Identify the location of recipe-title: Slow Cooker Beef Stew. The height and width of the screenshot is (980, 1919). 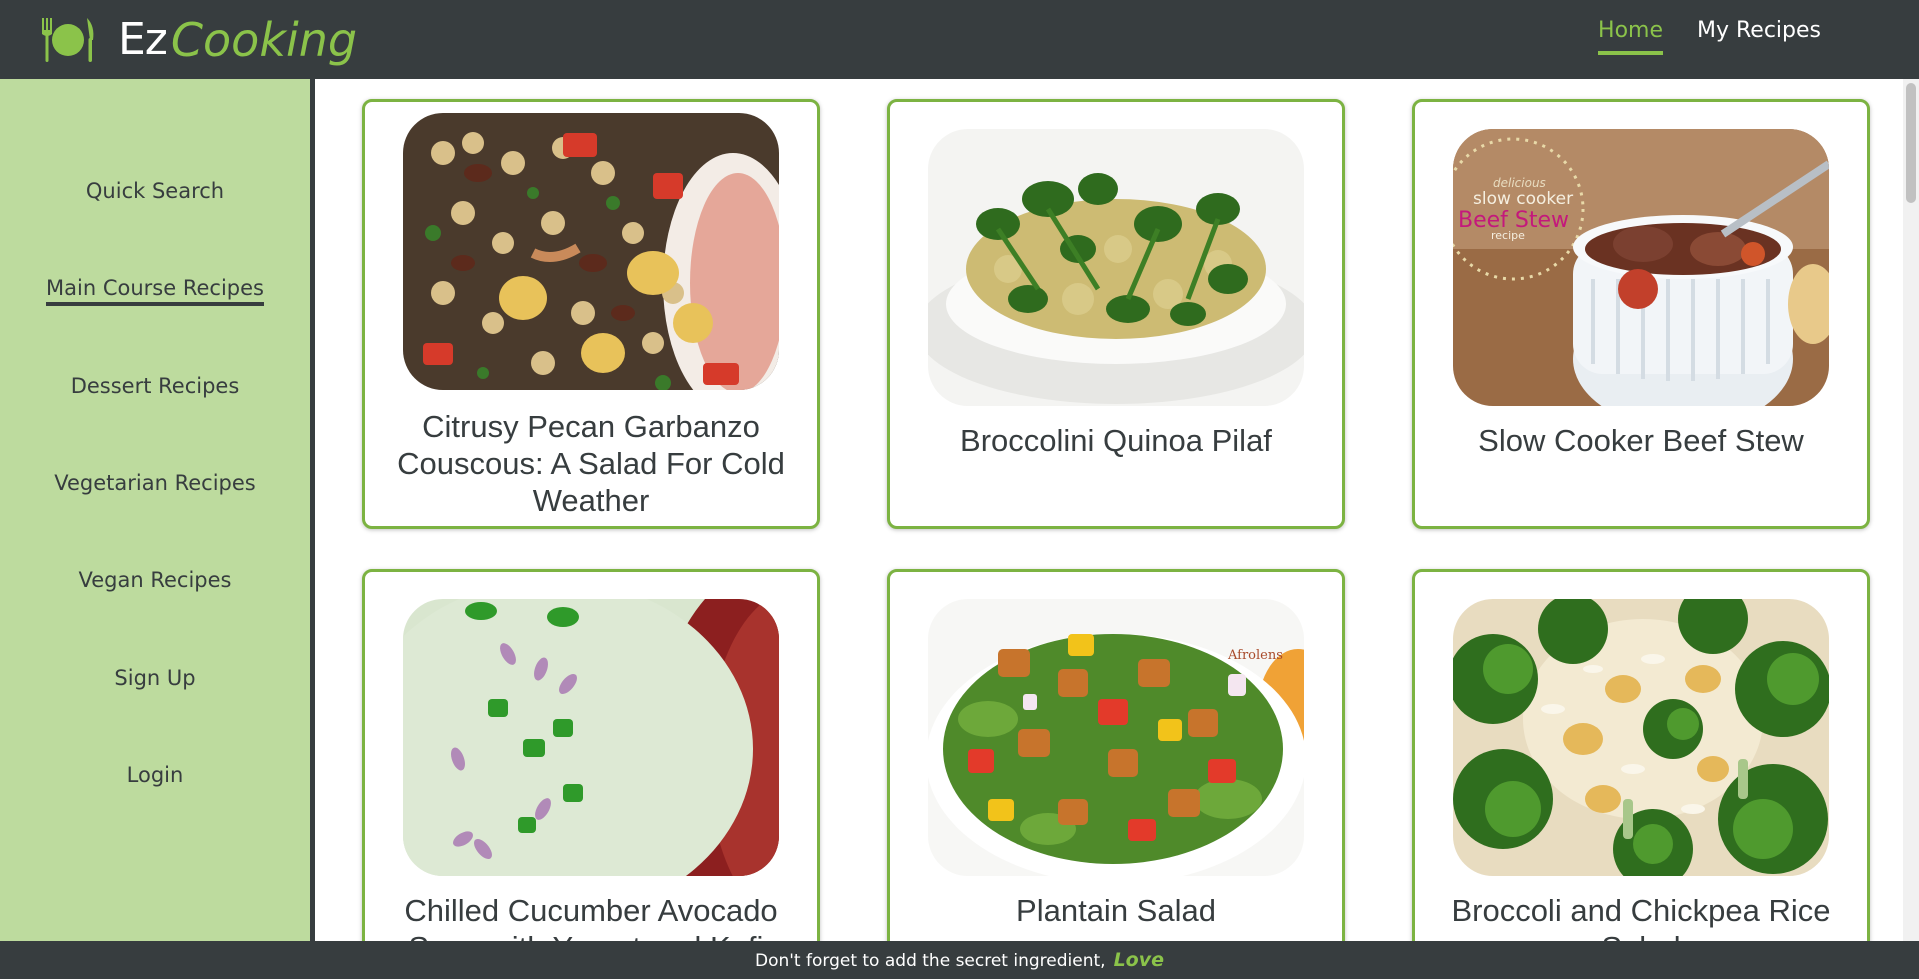
(1641, 440).